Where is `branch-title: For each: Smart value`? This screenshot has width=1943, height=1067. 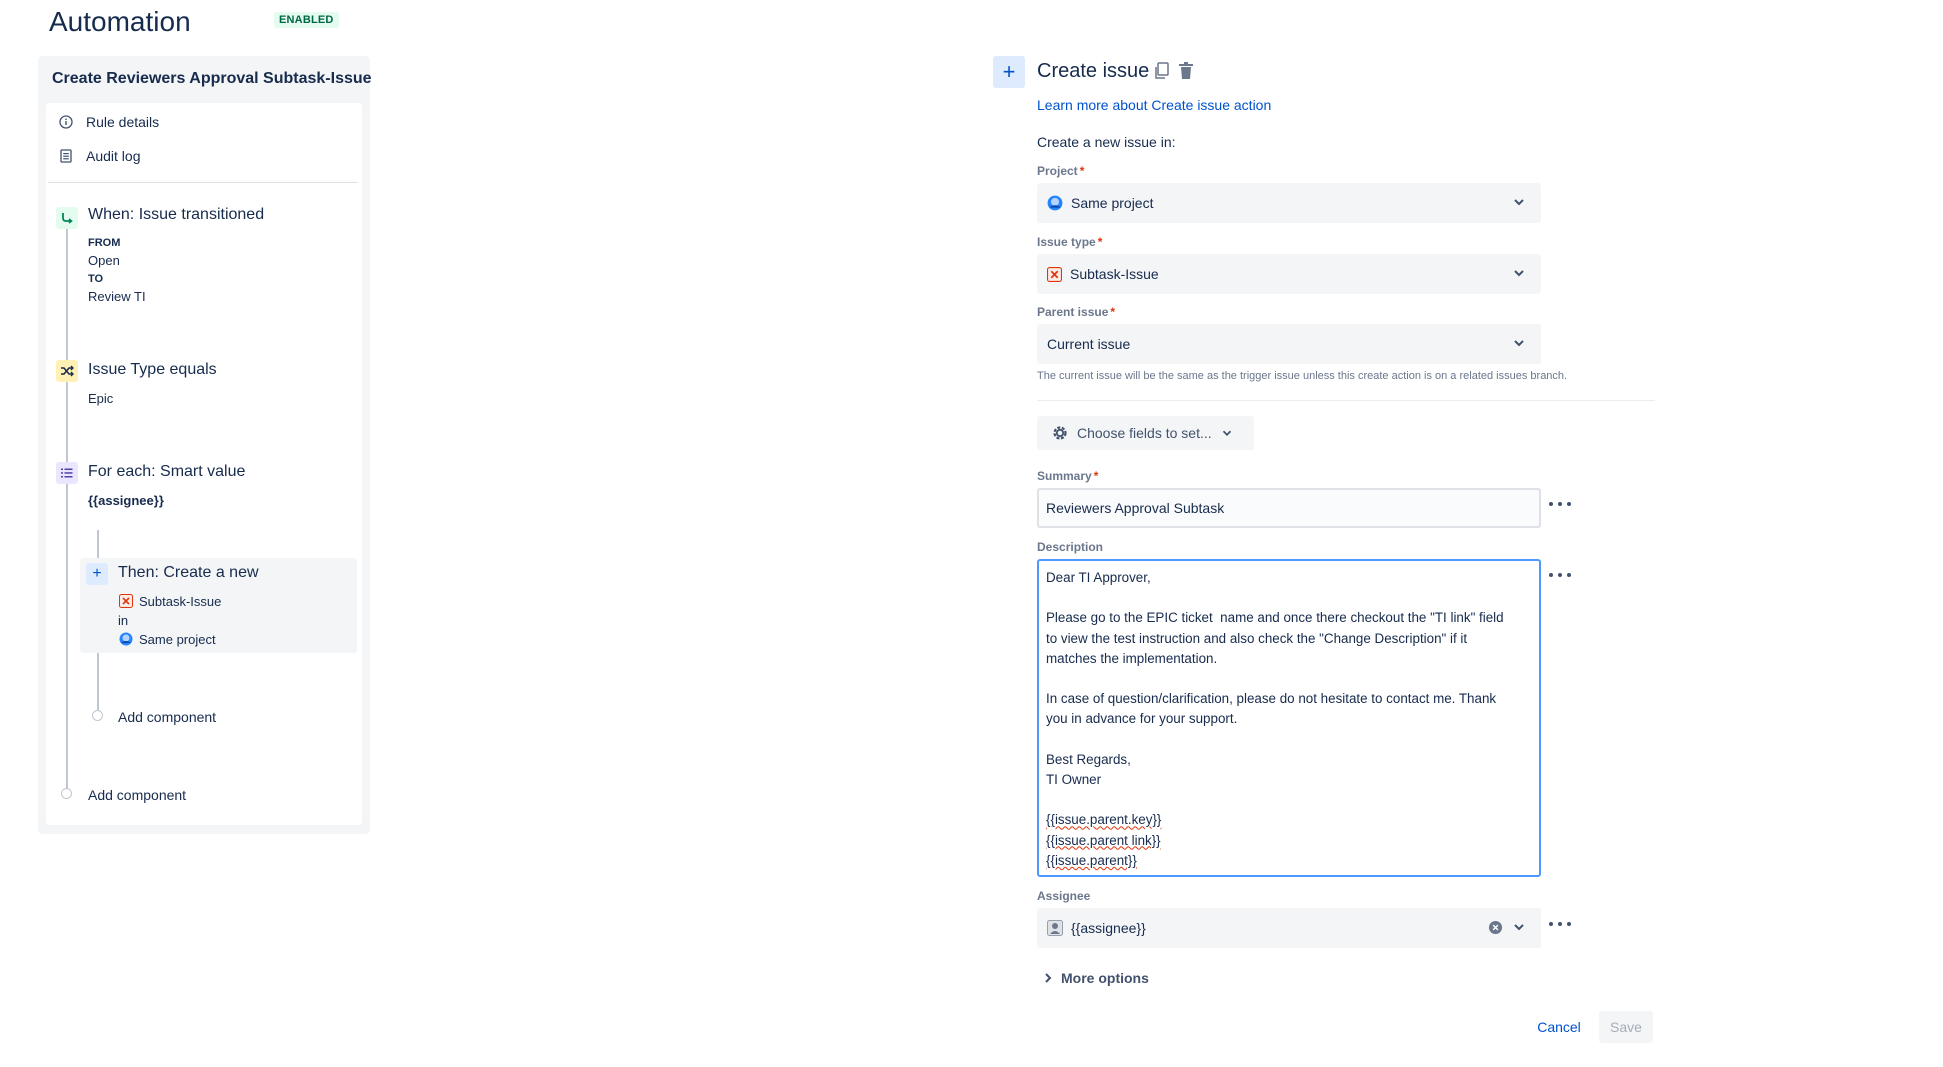 branch-title: For each: Smart value is located at coordinates (166, 472).